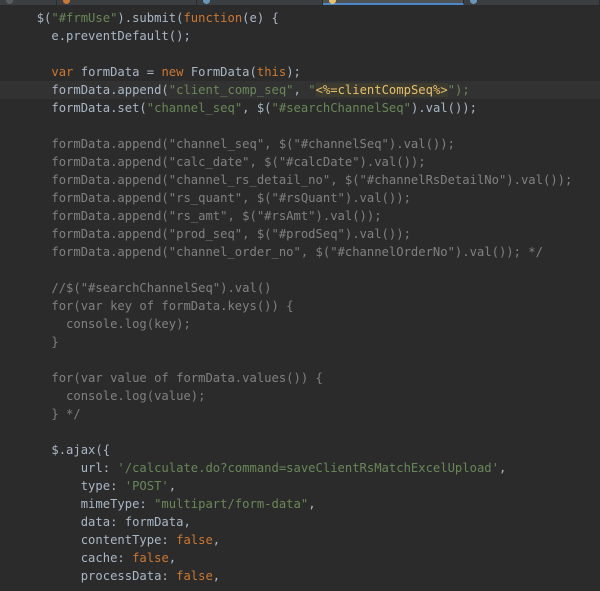 The height and width of the screenshot is (591, 600). Describe the element at coordinates (66, 414) in the screenshot. I see `code-token: } */` at that location.